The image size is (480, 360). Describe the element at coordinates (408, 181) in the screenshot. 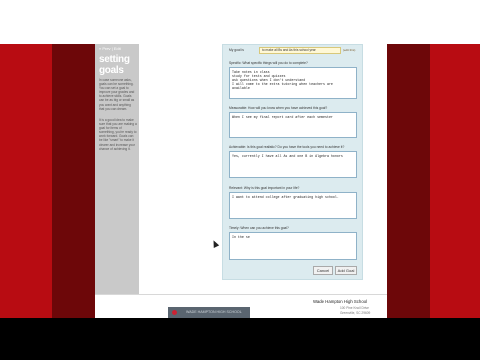

I see `background-stripe-right` at that location.